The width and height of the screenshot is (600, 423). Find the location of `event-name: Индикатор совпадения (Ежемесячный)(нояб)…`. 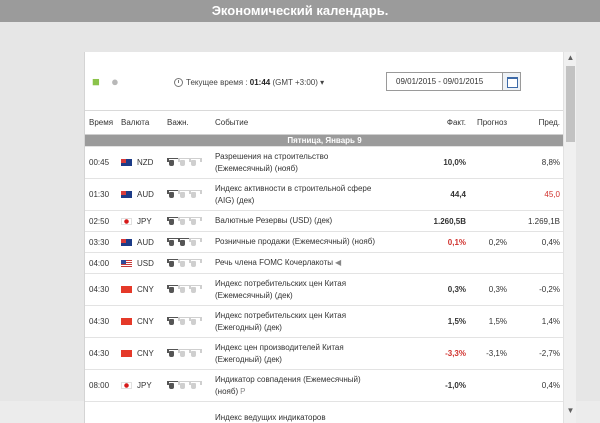

event-name: Индикатор совпадения (Ежемесячный)(нояб)… is located at coordinates (316, 386).